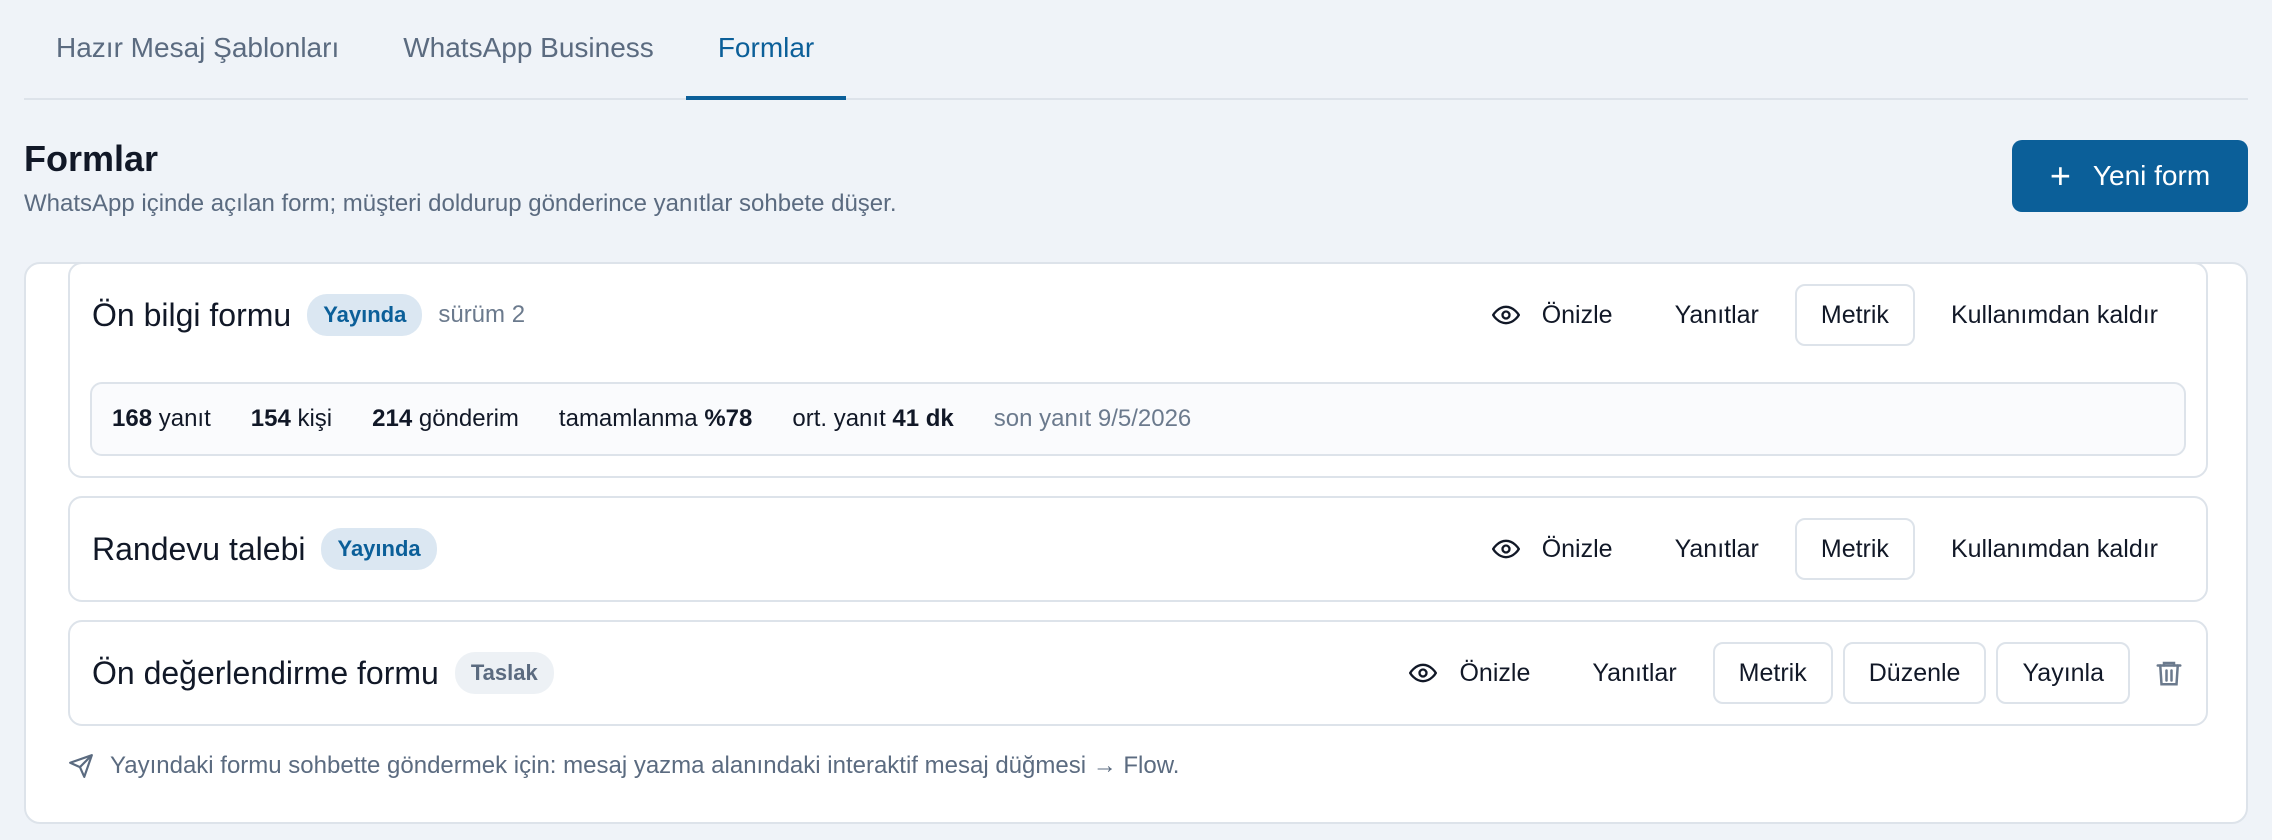  Describe the element at coordinates (192, 314) in the screenshot. I see `form-title: Ön bilgi formu` at that location.